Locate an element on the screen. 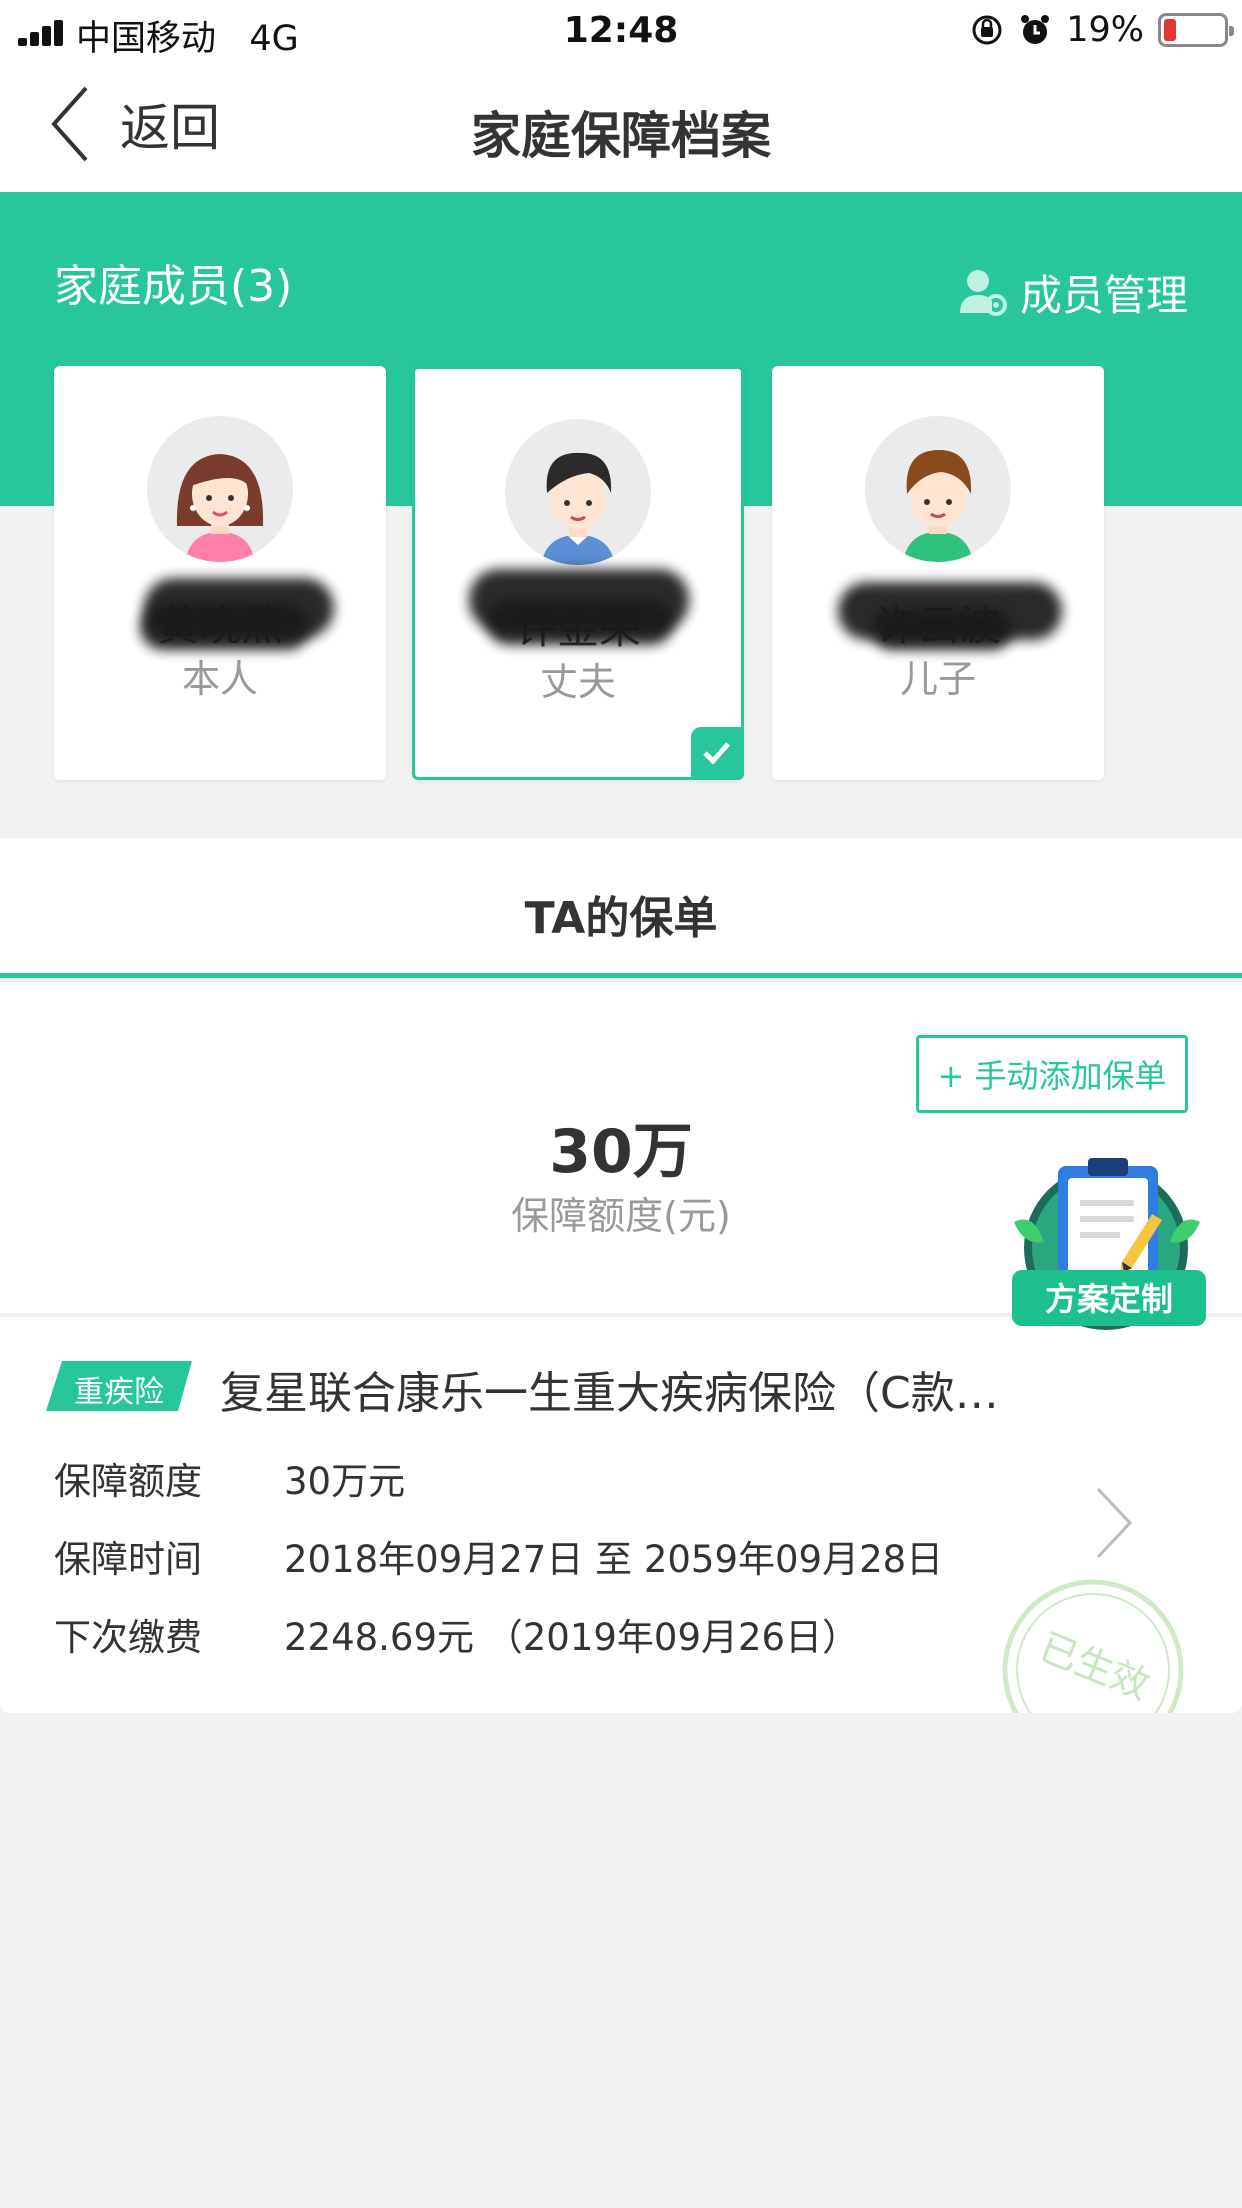  row-value: 2018年09月27日 至 2059年09月28日 is located at coordinates (614, 1559).